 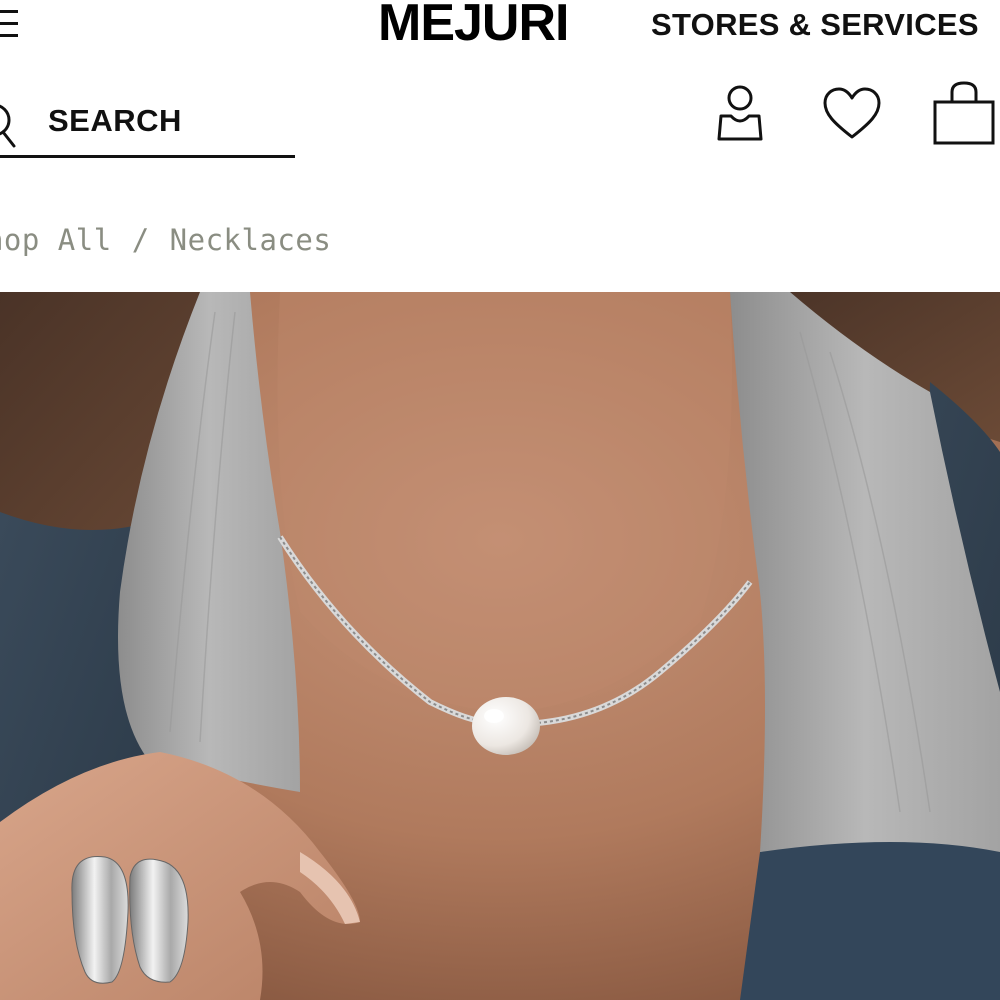 What do you see at coordinates (56, 240) in the screenshot?
I see `breadcrumb-shop-all: Shop All` at bounding box center [56, 240].